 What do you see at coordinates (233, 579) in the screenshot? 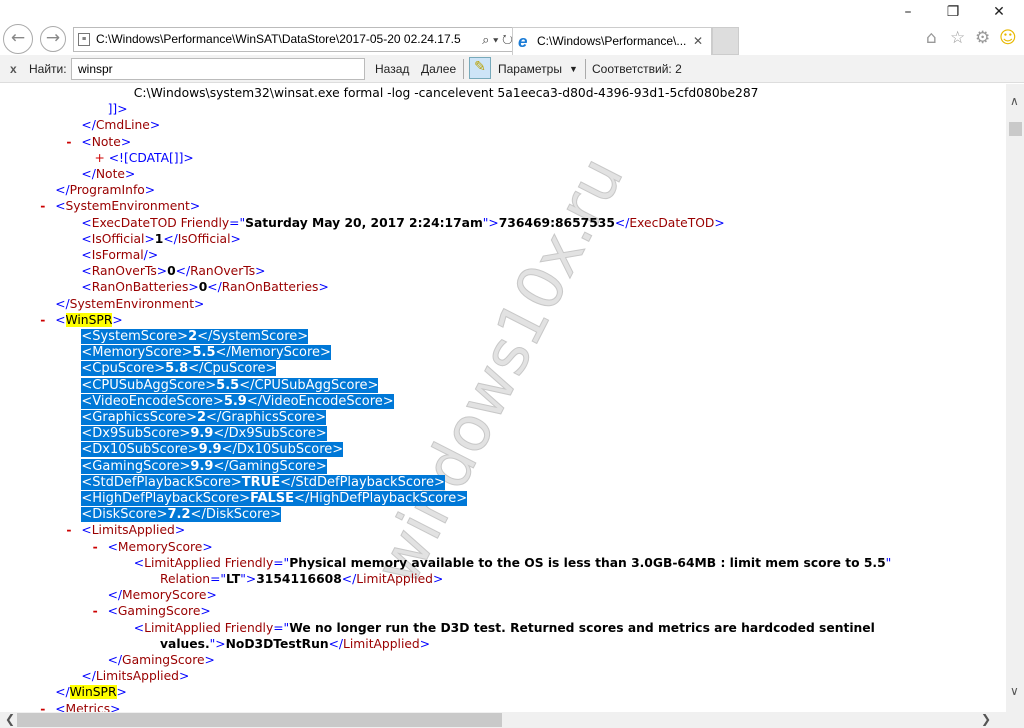
I see `xml-value: LT` at bounding box center [233, 579].